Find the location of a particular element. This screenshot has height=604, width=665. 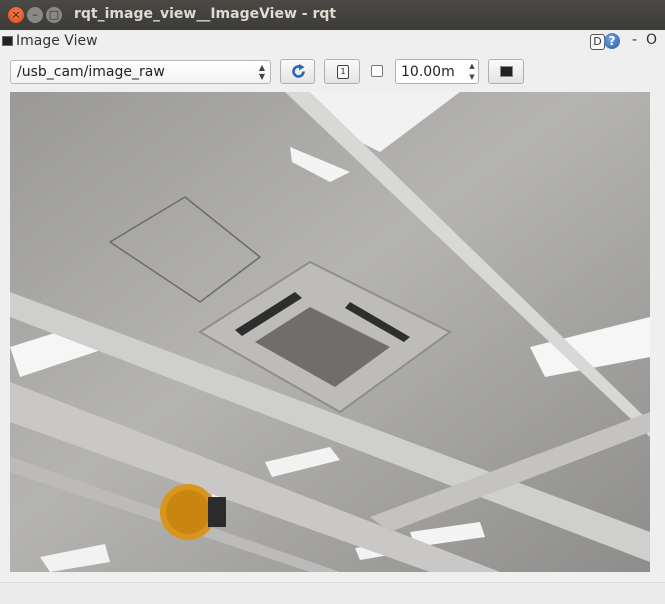

title-bar: × – □ rqt_image_view__ImageView - rqt is located at coordinates (332, 15).